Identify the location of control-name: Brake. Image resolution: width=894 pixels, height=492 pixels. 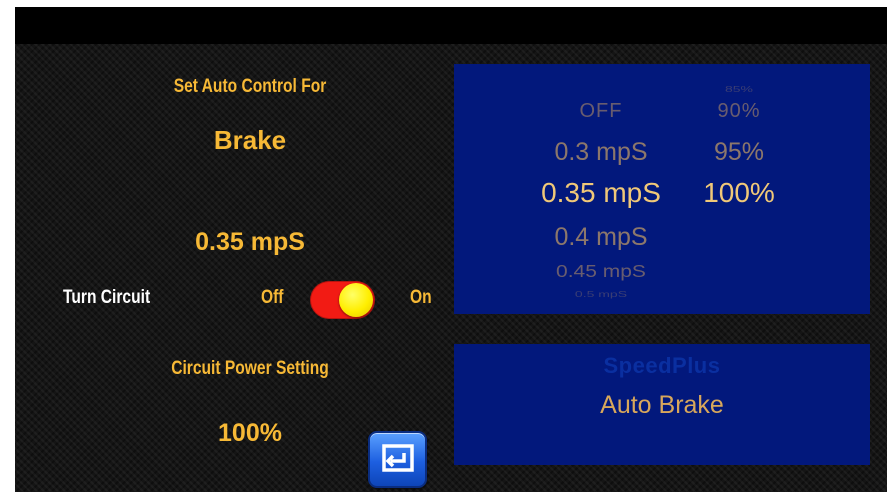
(250, 140).